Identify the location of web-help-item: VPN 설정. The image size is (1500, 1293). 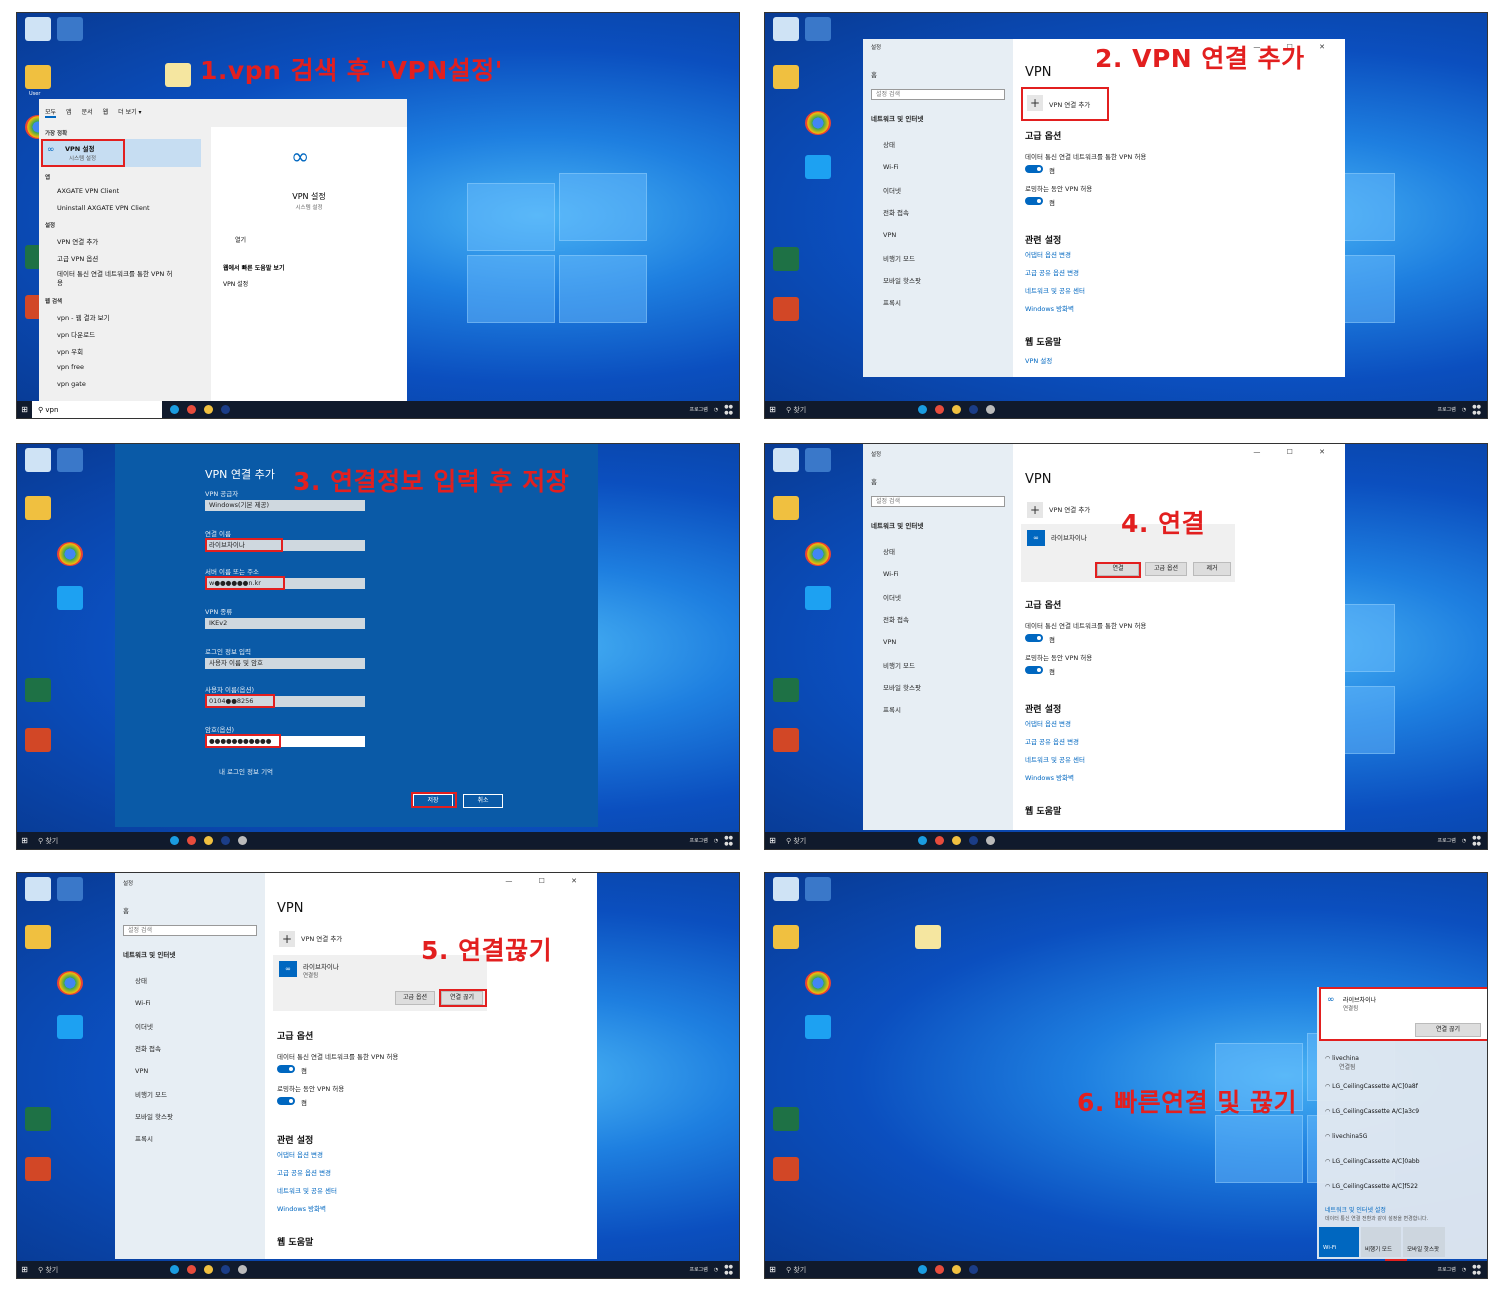
(235, 283).